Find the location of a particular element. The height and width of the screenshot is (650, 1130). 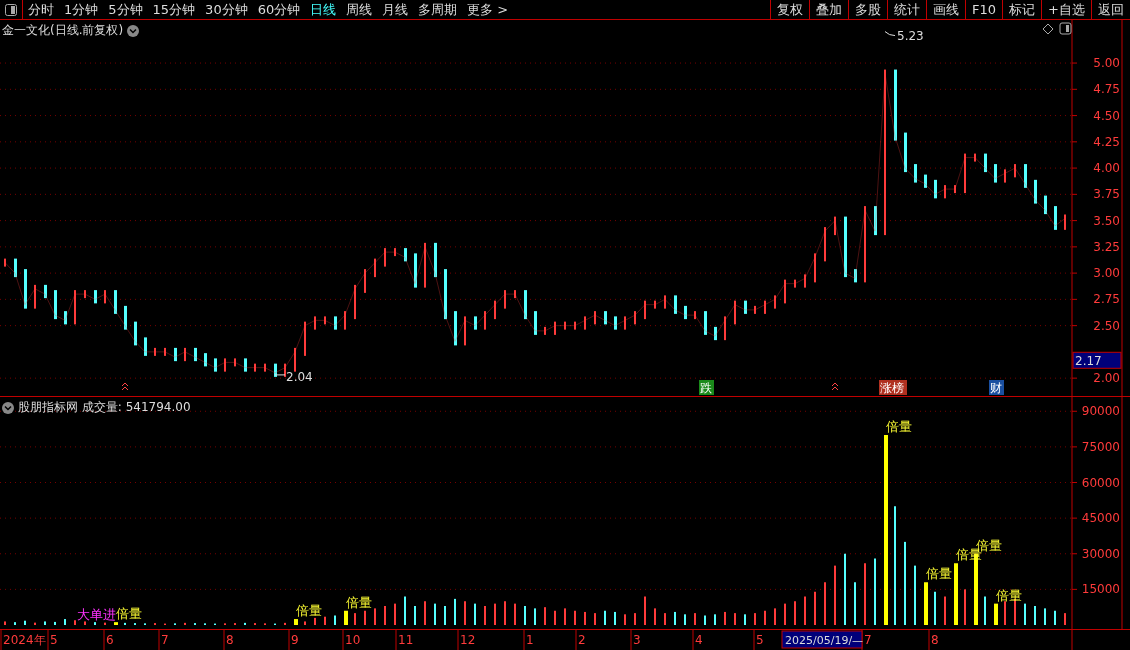

event-tag: 跌 is located at coordinates (706, 387).